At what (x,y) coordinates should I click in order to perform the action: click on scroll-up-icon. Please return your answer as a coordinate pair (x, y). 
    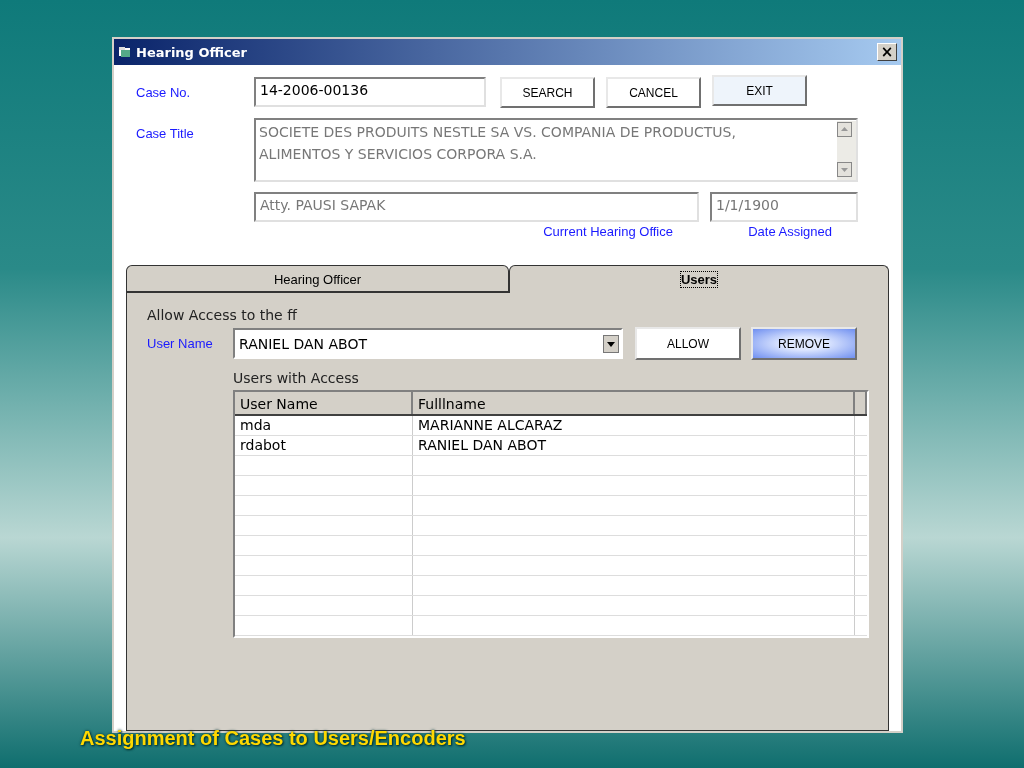
    Looking at the image, I should click on (844, 129).